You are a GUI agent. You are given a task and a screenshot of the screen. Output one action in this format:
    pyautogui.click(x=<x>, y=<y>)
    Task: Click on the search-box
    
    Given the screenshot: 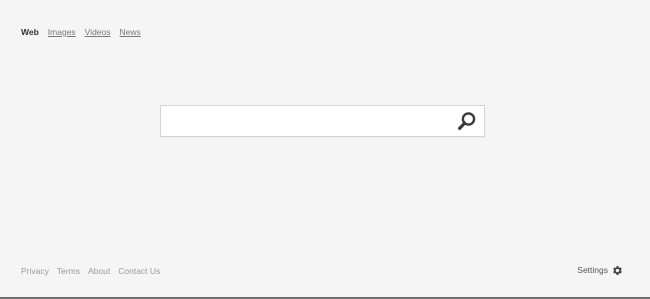 What is the action you would take?
    pyautogui.click(x=322, y=121)
    